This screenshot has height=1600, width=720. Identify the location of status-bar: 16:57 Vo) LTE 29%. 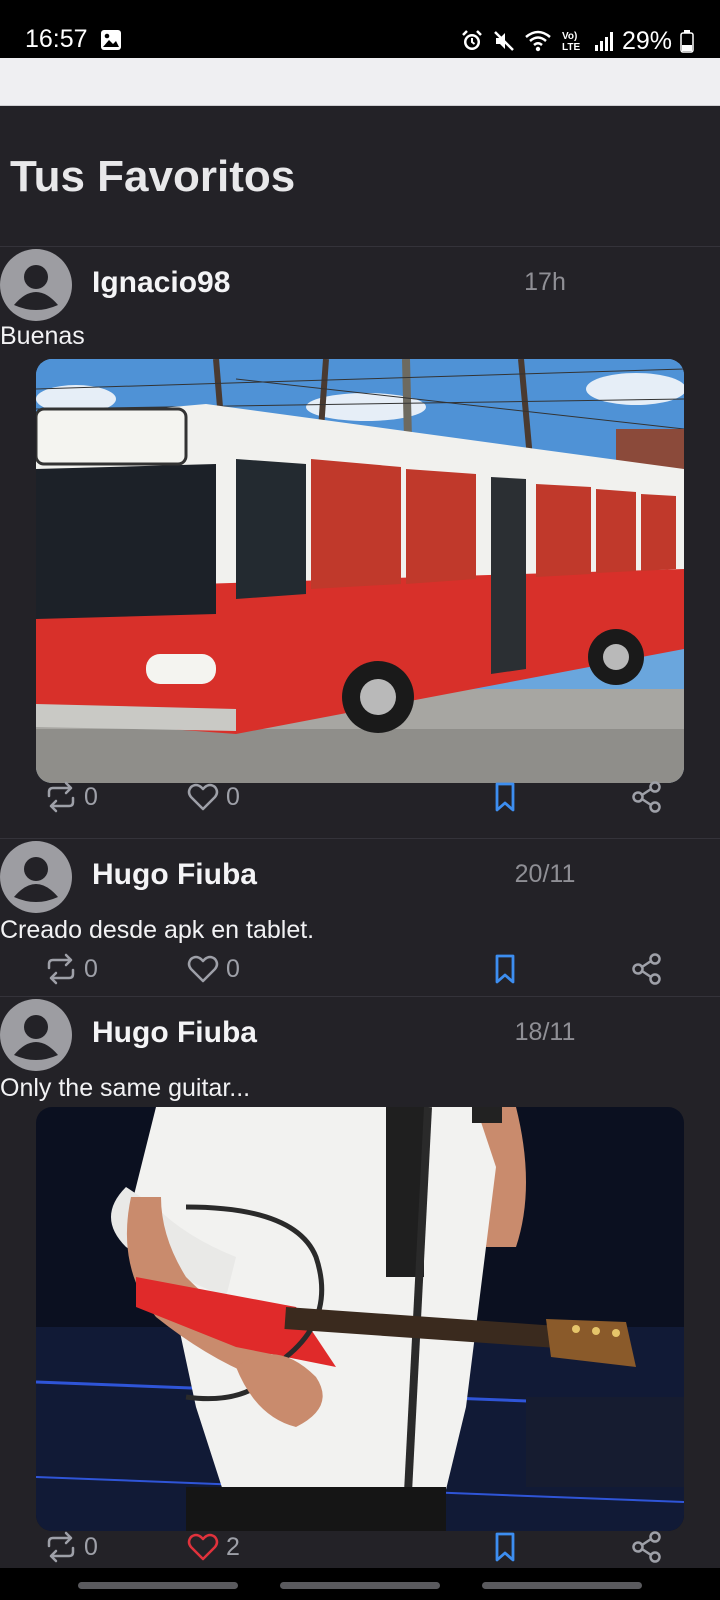
(360, 29).